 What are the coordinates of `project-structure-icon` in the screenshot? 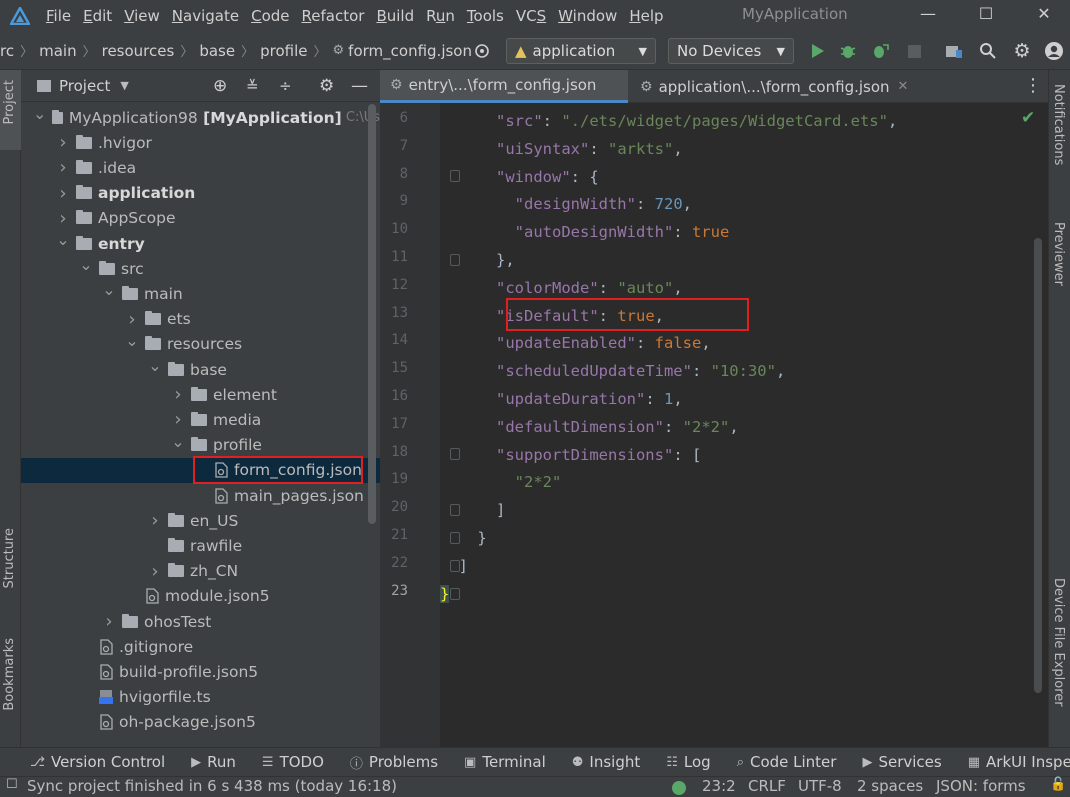 It's located at (954, 51).